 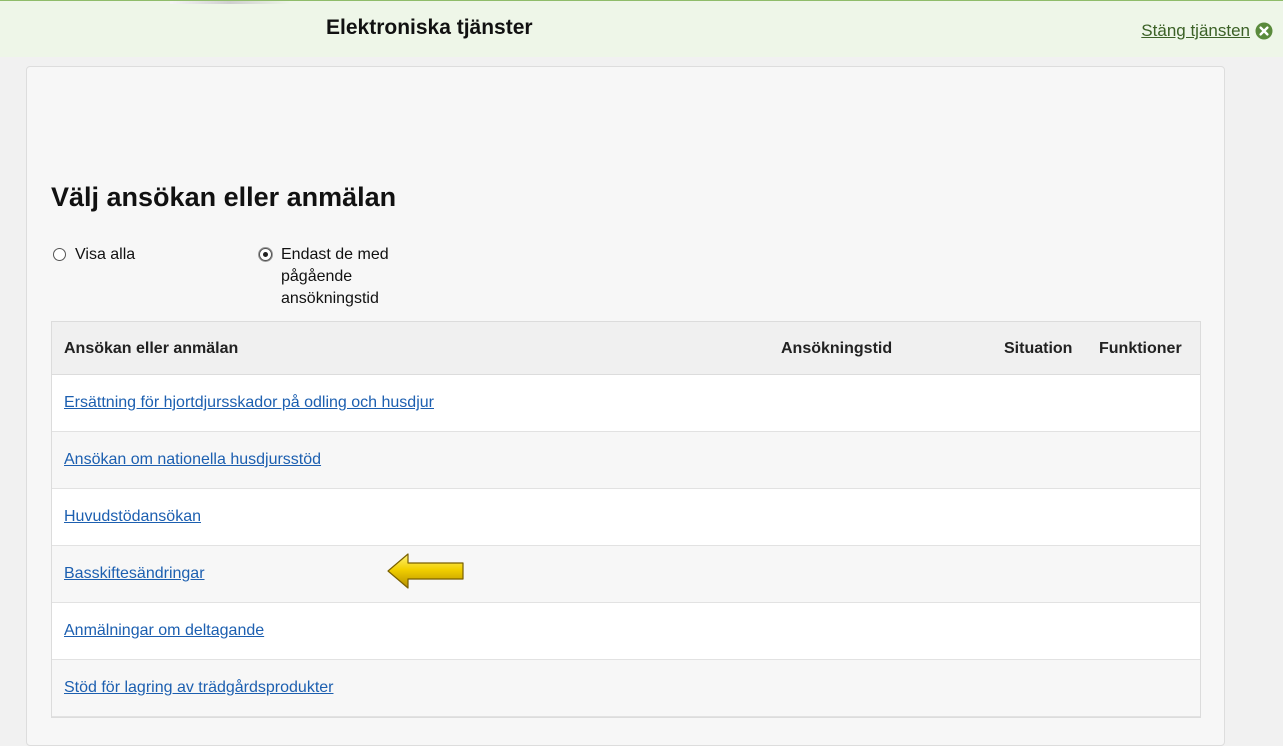 What do you see at coordinates (230, 2) in the screenshot?
I see `header-decoration` at bounding box center [230, 2].